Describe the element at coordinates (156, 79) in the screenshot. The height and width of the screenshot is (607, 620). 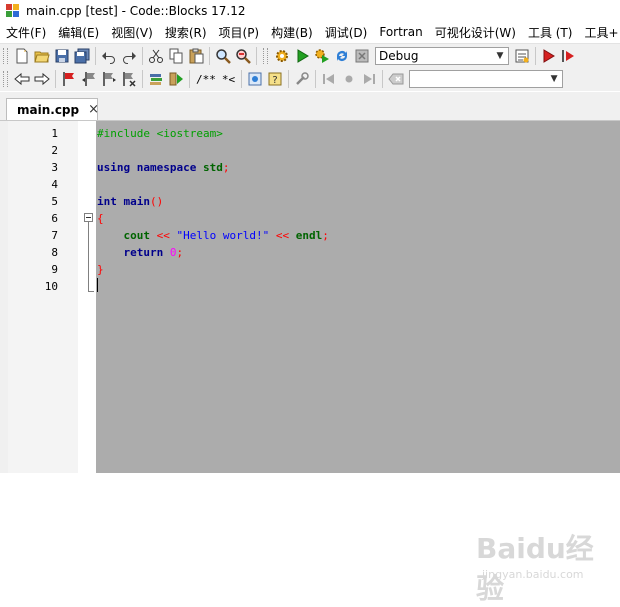
I see `code-completion-button` at that location.